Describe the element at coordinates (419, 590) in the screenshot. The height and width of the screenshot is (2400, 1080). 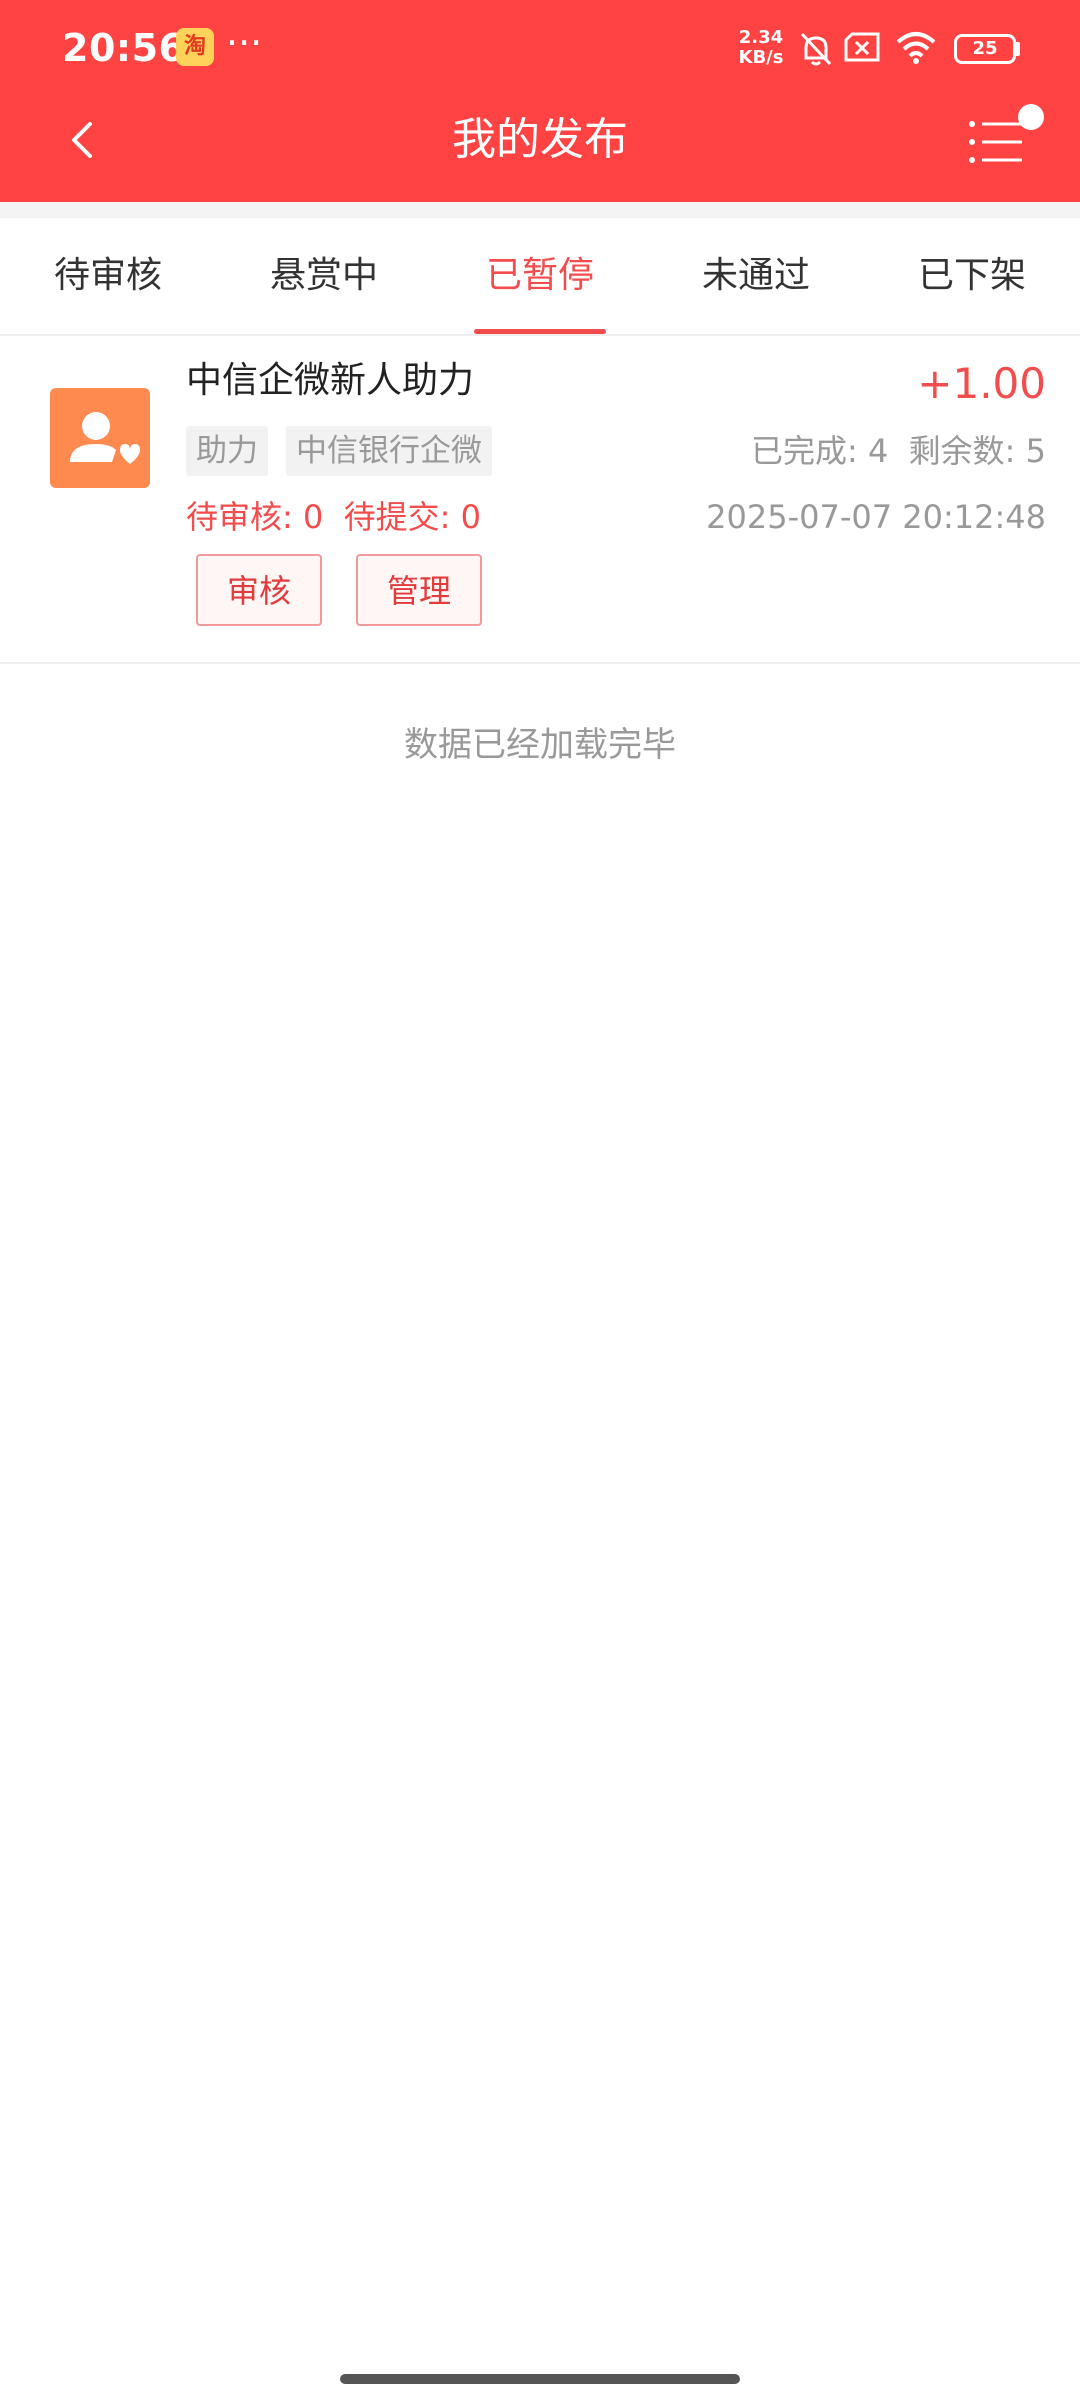
I see `manage-button: 管理` at that location.